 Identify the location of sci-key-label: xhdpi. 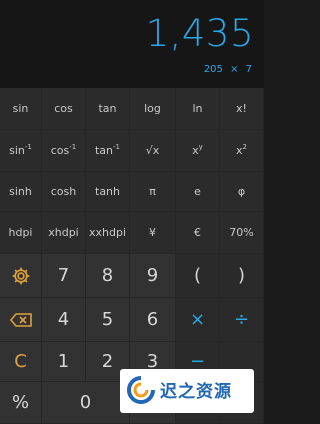
(63, 232).